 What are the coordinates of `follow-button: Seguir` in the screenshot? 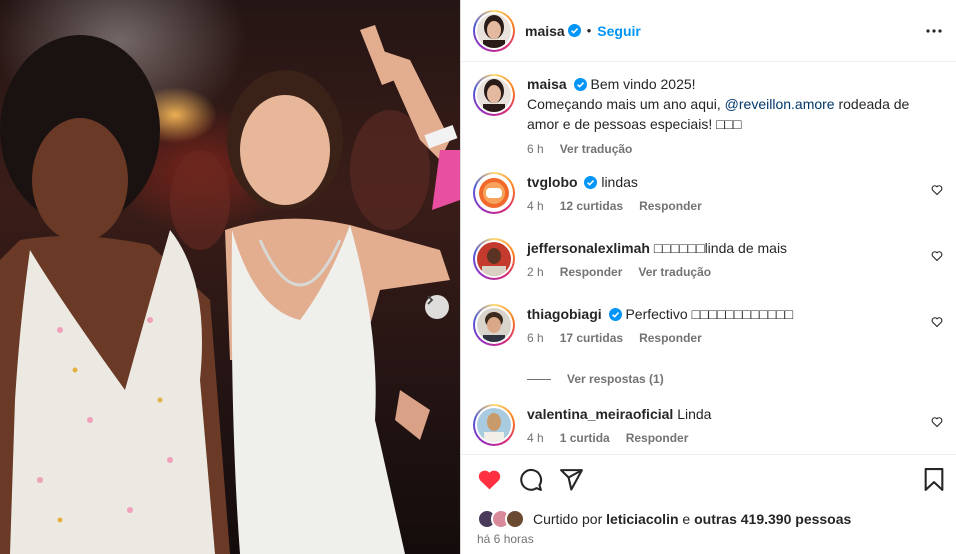 It's located at (619, 31).